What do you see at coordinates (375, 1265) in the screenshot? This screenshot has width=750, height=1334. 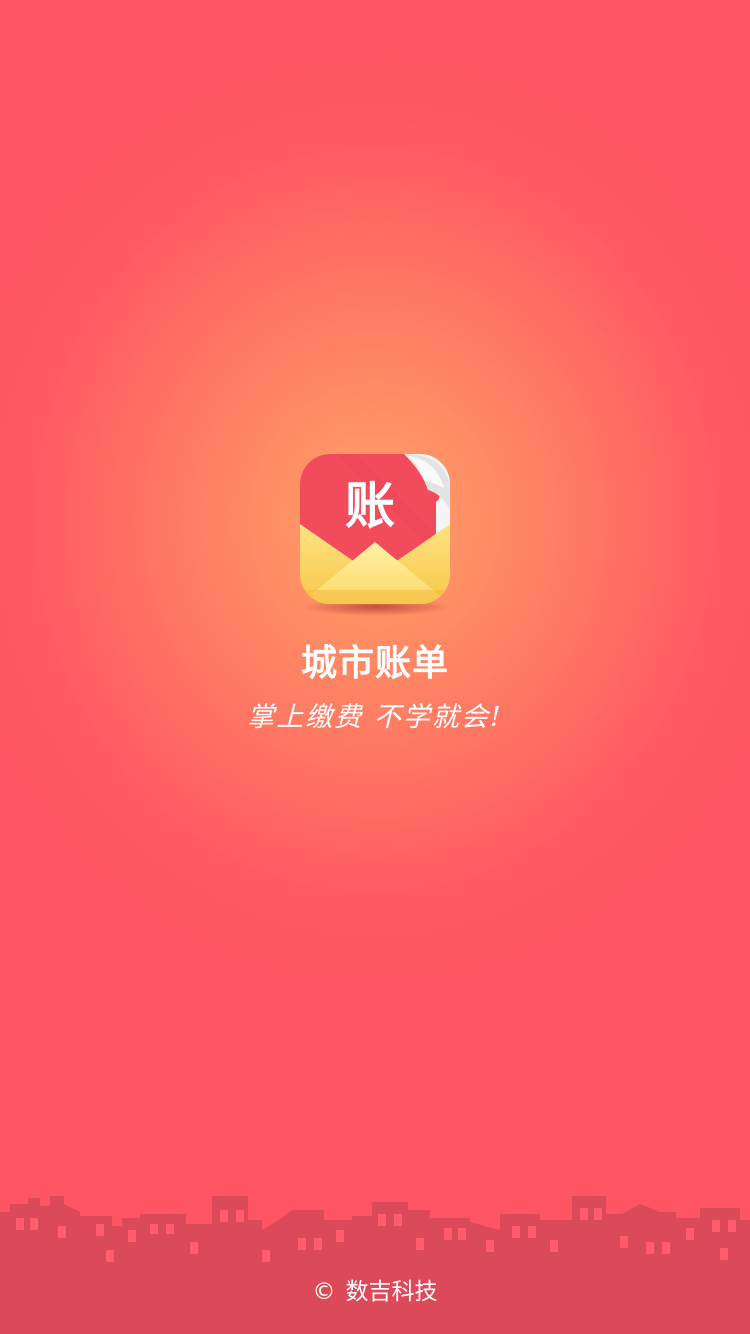 I see `city-skyline-illustration` at bounding box center [375, 1265].